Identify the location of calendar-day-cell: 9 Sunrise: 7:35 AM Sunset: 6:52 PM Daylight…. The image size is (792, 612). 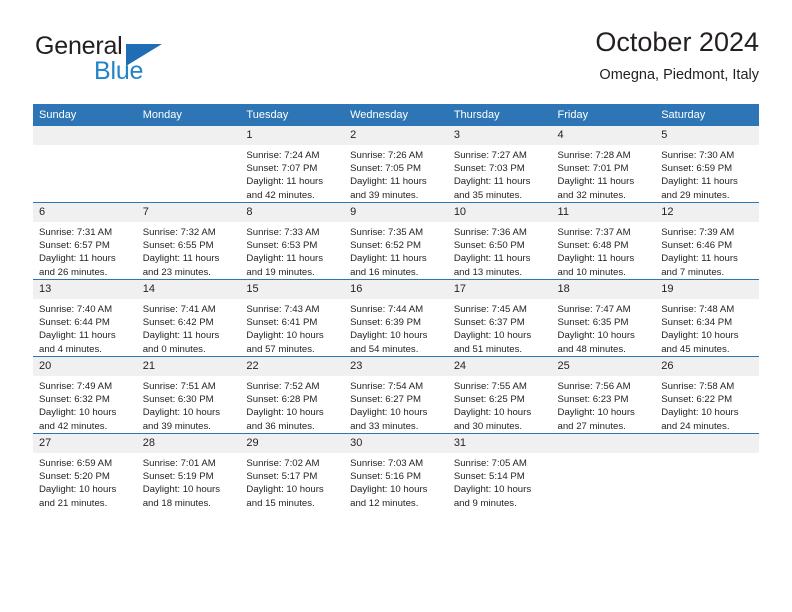
(396, 241).